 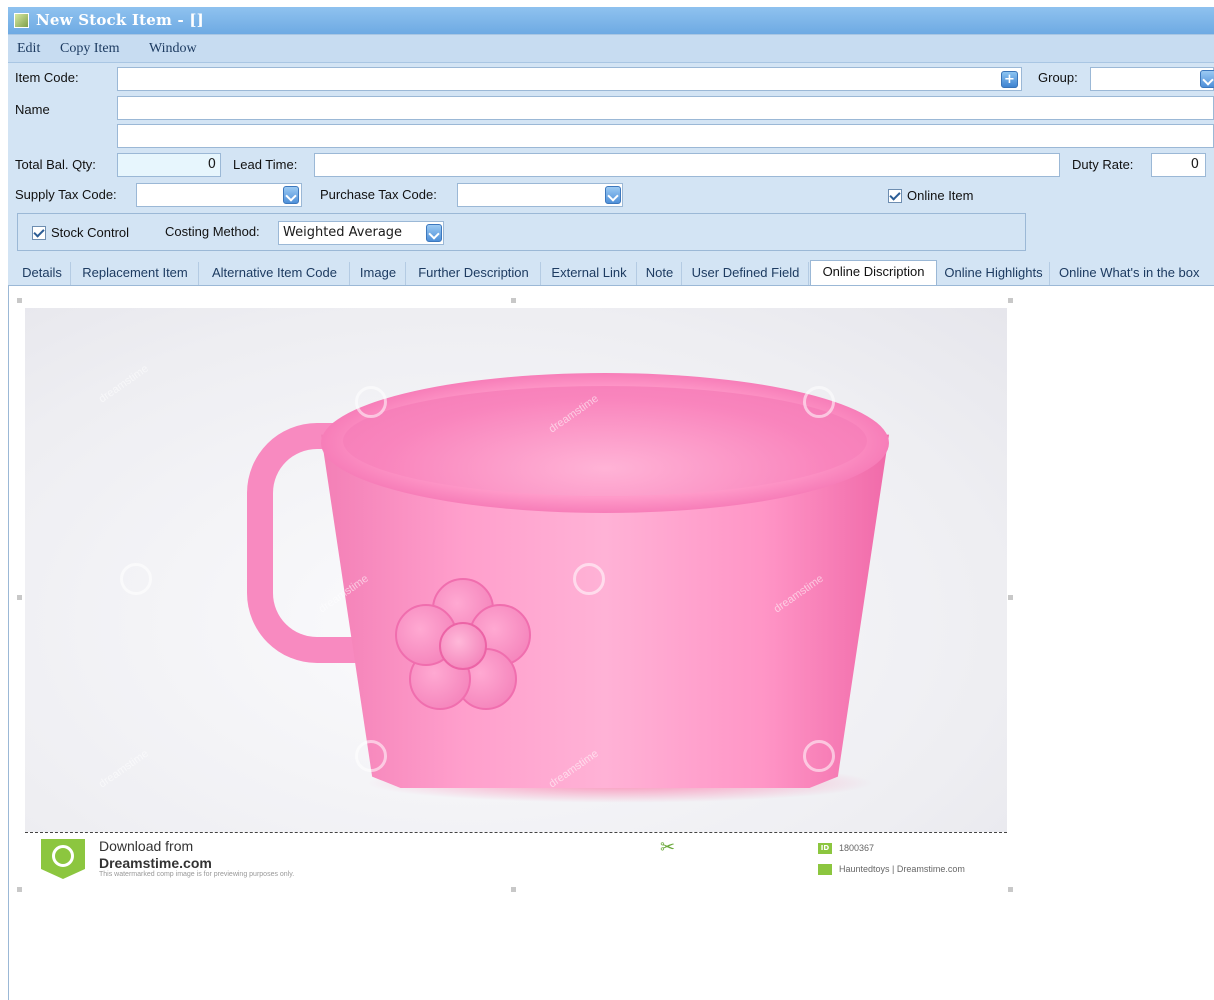 I want to click on dreamstime-name: Dreamstime.com, so click(x=155, y=863).